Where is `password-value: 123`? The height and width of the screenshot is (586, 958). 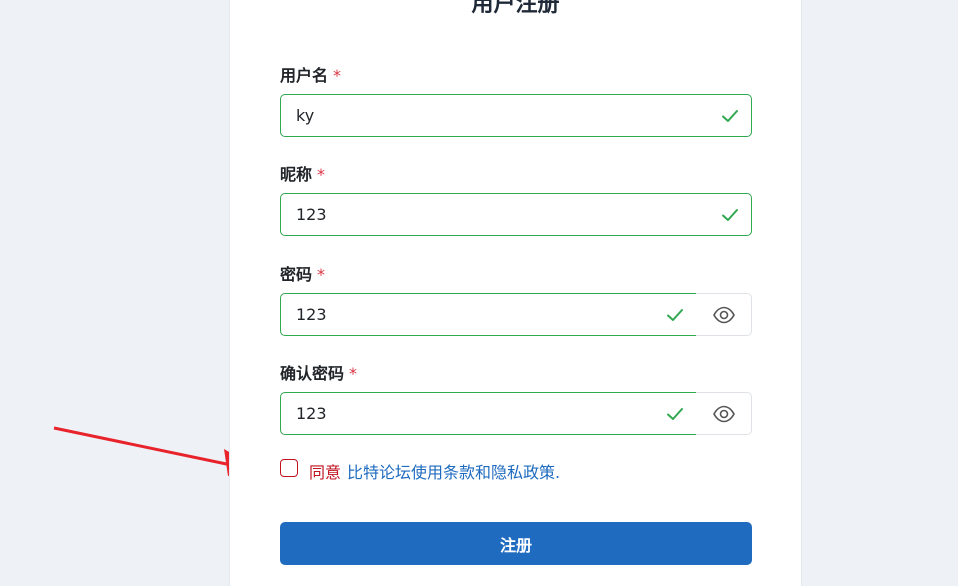 password-value: 123 is located at coordinates (311, 314).